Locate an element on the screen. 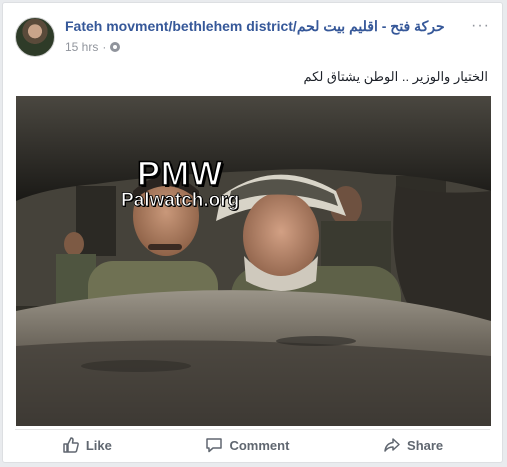 Image resolution: width=507 pixels, height=467 pixels. share-button: Share is located at coordinates (413, 445).